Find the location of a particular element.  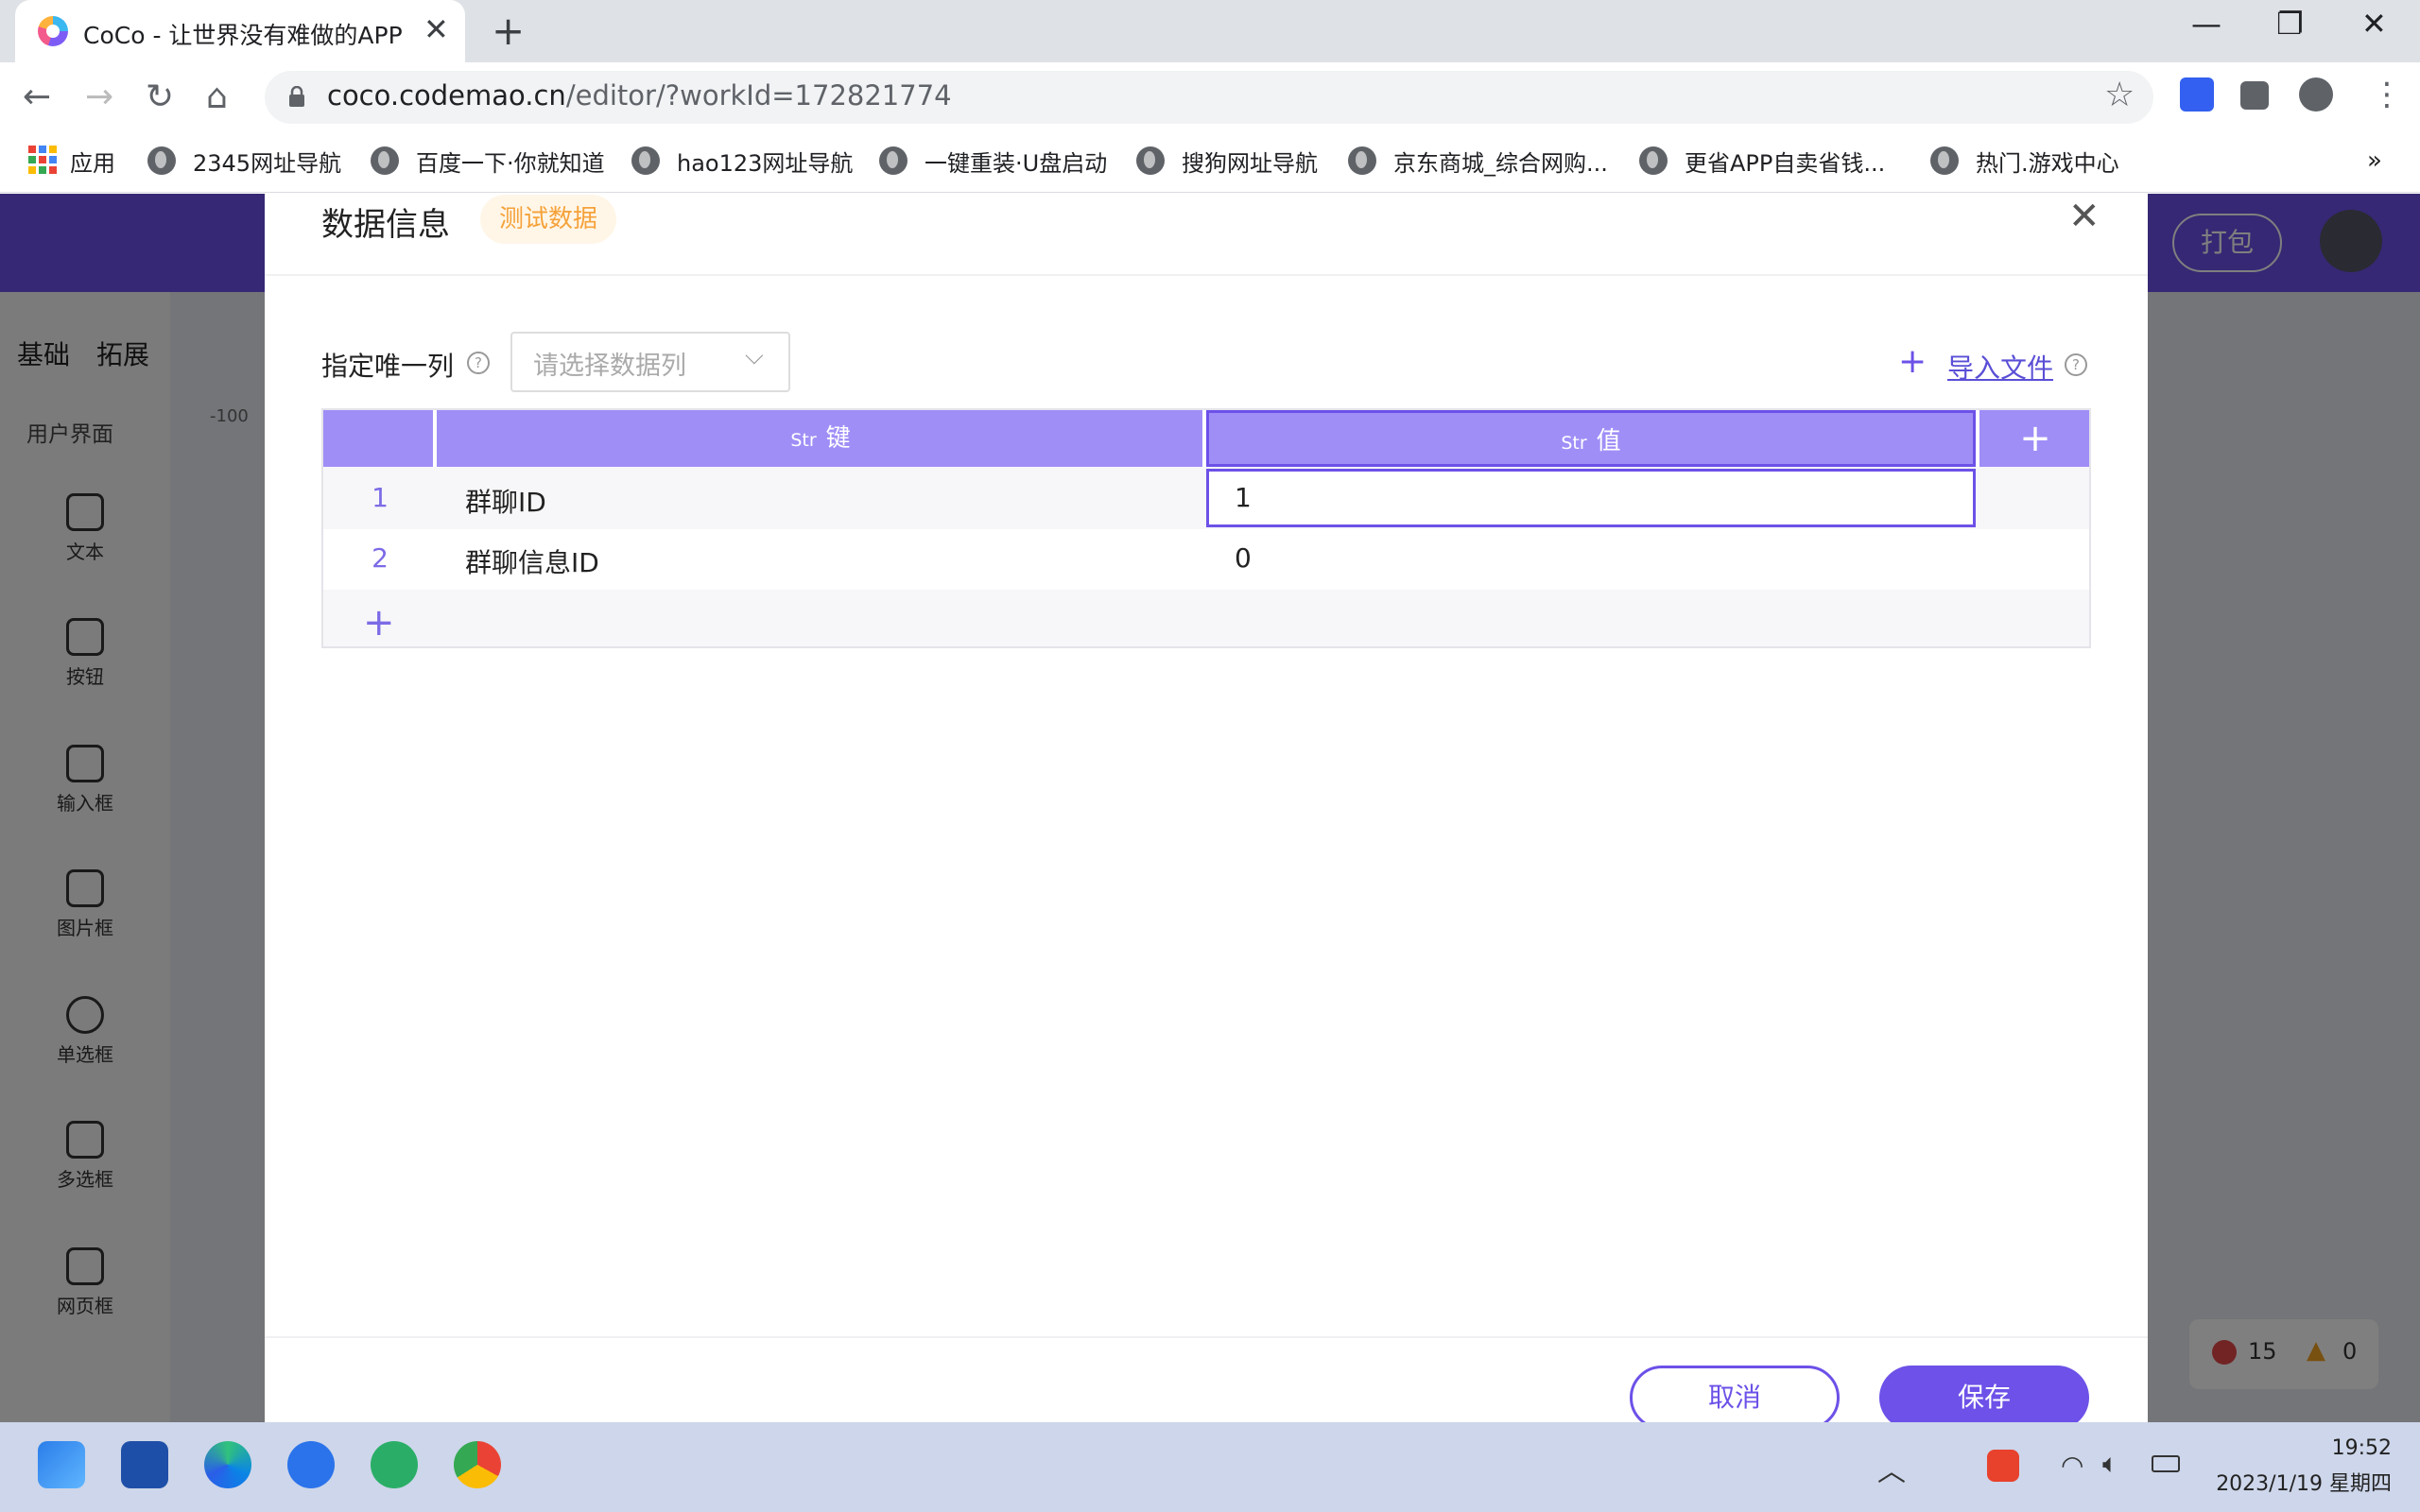

row-index: 1 is located at coordinates (380, 497).